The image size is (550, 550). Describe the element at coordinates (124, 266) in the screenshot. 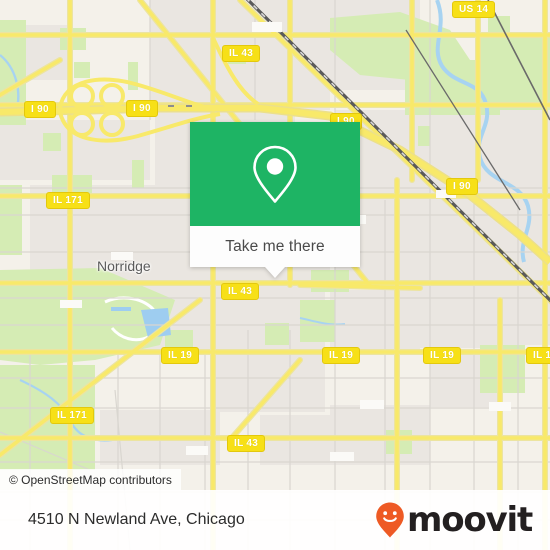

I see `place-label-norridge: Norridge` at that location.